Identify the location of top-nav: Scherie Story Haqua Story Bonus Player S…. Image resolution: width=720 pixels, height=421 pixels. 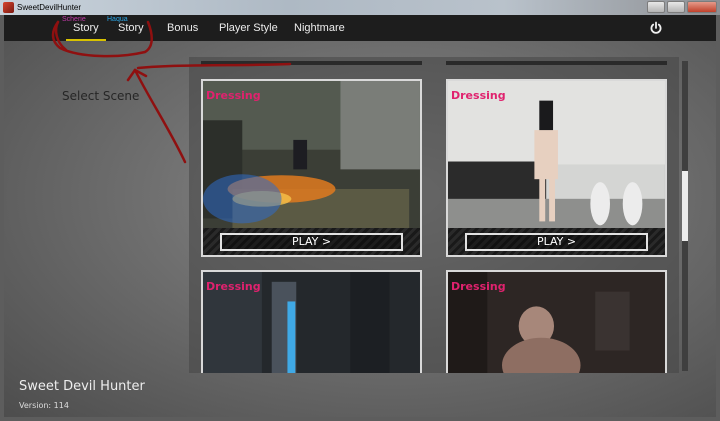
(360, 28).